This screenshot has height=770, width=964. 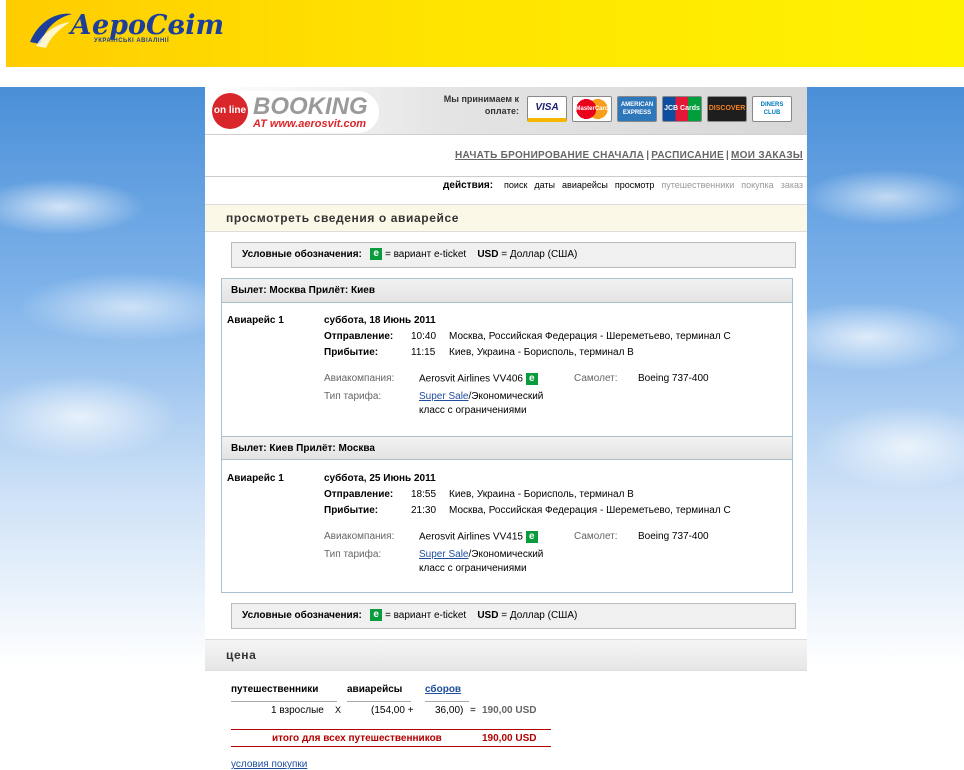 What do you see at coordinates (541, 352) in the screenshot?
I see `arrival-place: Киев, Украина - Борисполь, терминал B` at bounding box center [541, 352].